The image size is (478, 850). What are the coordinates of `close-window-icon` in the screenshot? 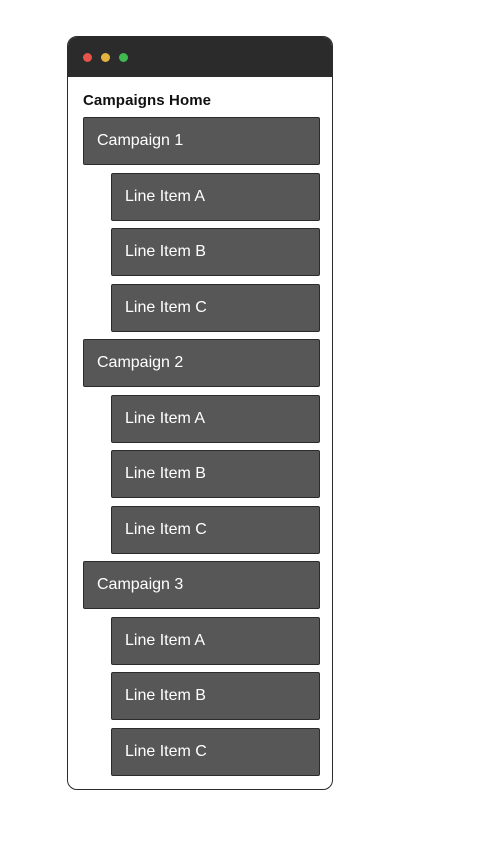 It's located at (87, 57).